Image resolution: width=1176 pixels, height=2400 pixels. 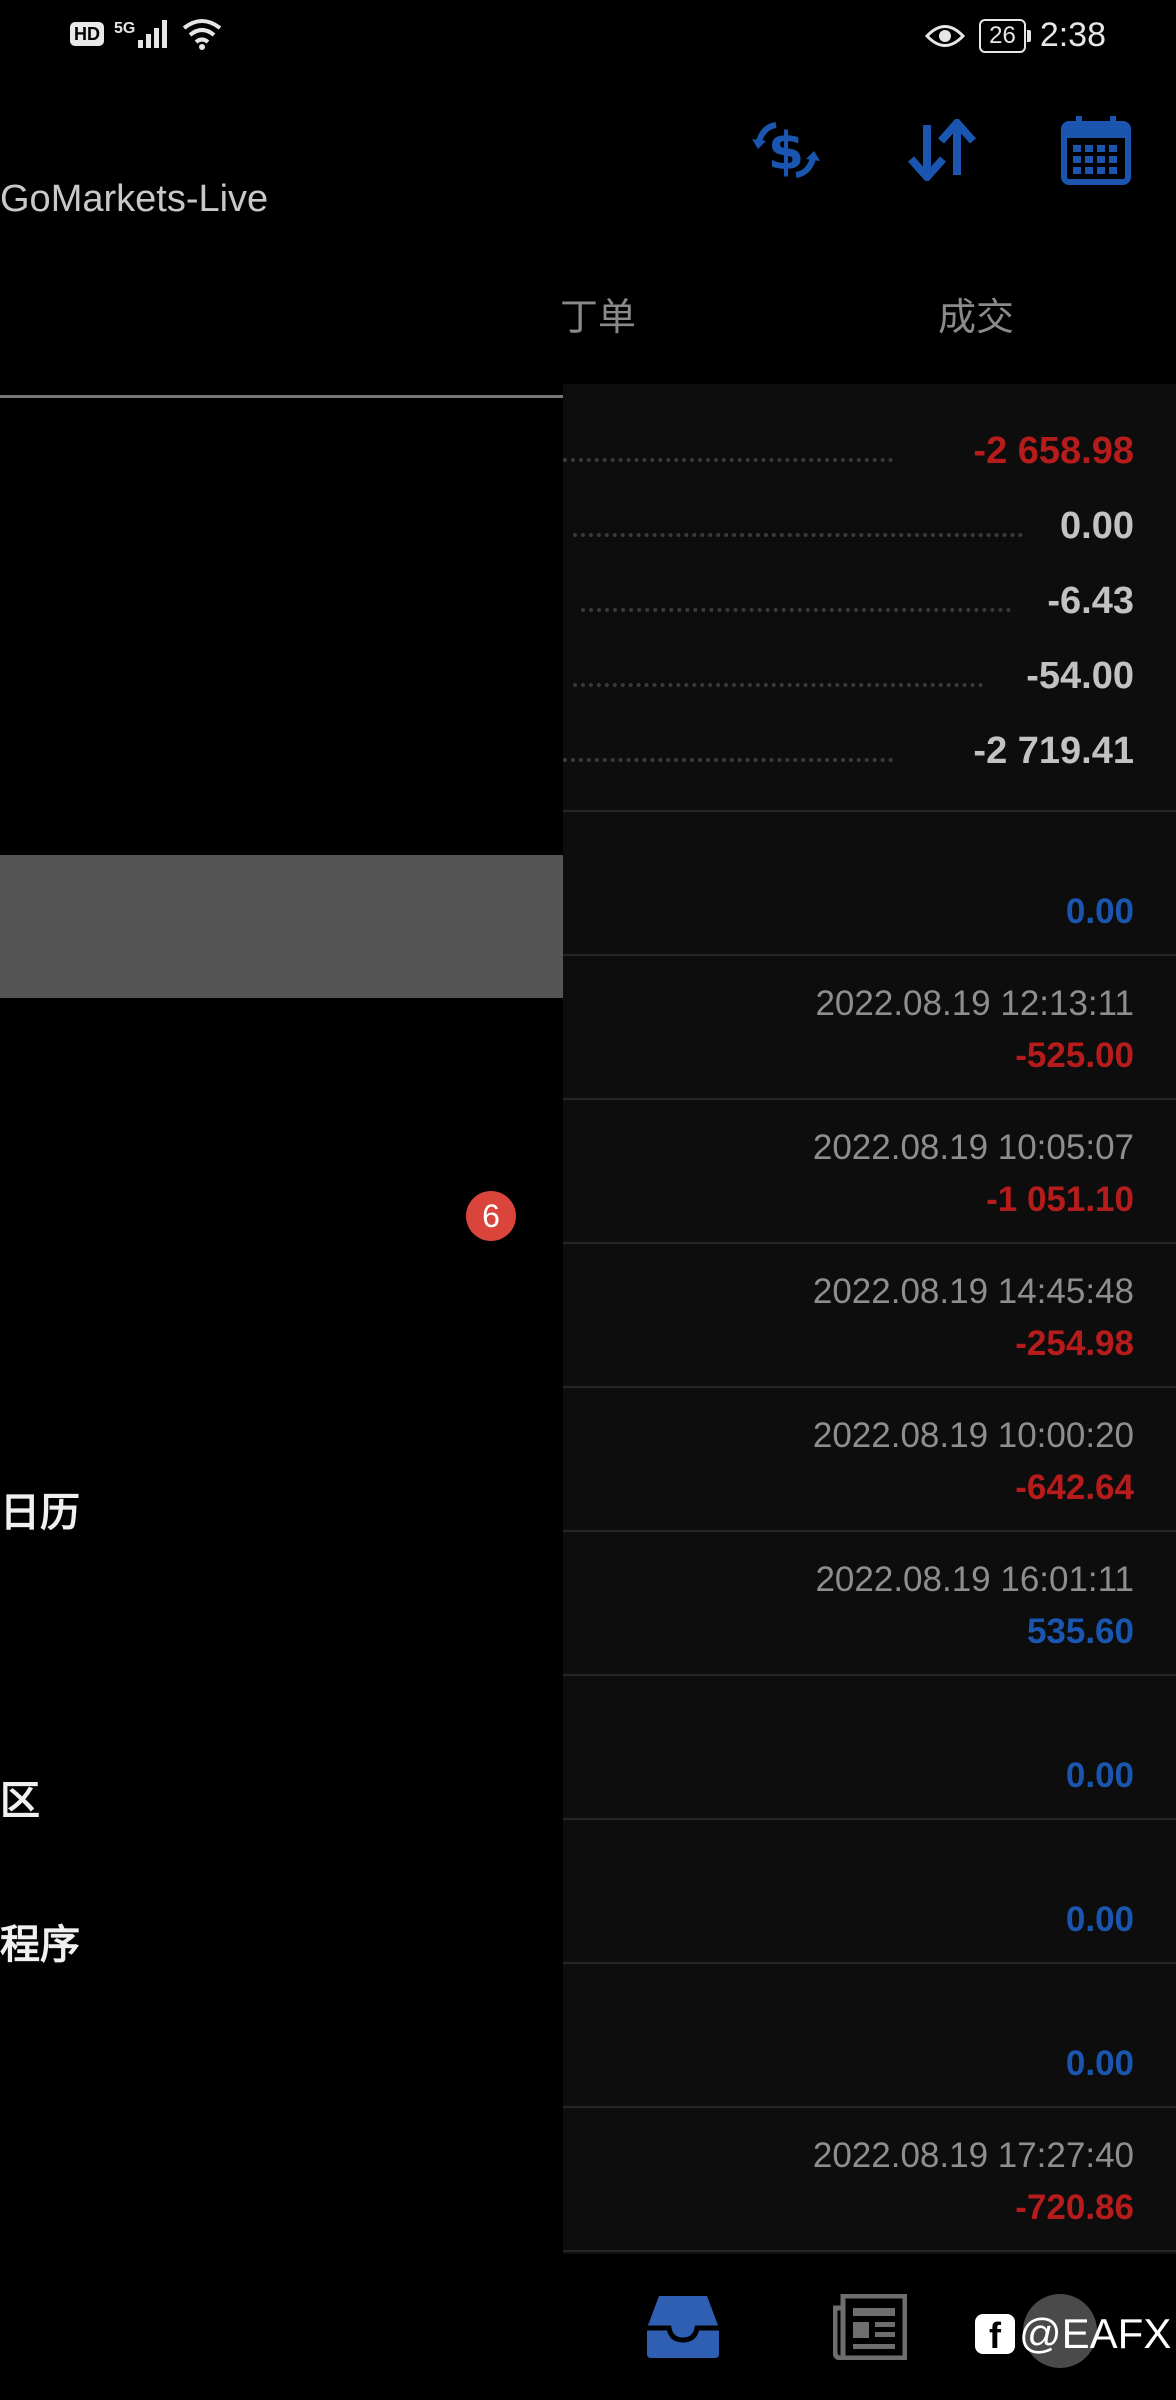 I want to click on deal-row: 2022.08.19 12:13:11 -525.00, so click(x=869, y=1028).